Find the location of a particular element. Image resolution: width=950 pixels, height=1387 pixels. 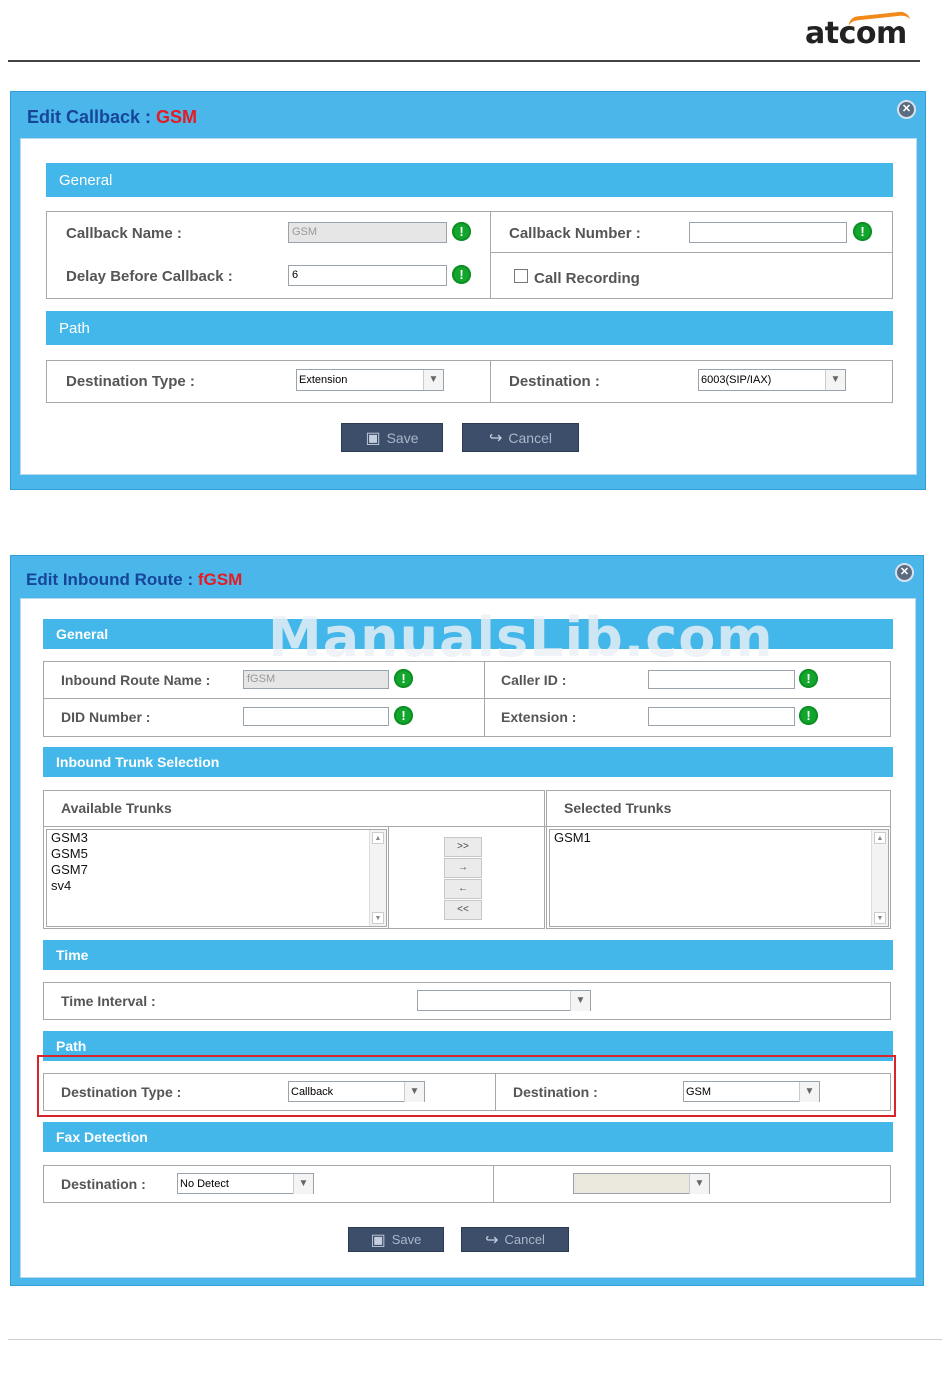

destination-type-value: Extension is located at coordinates (323, 380).